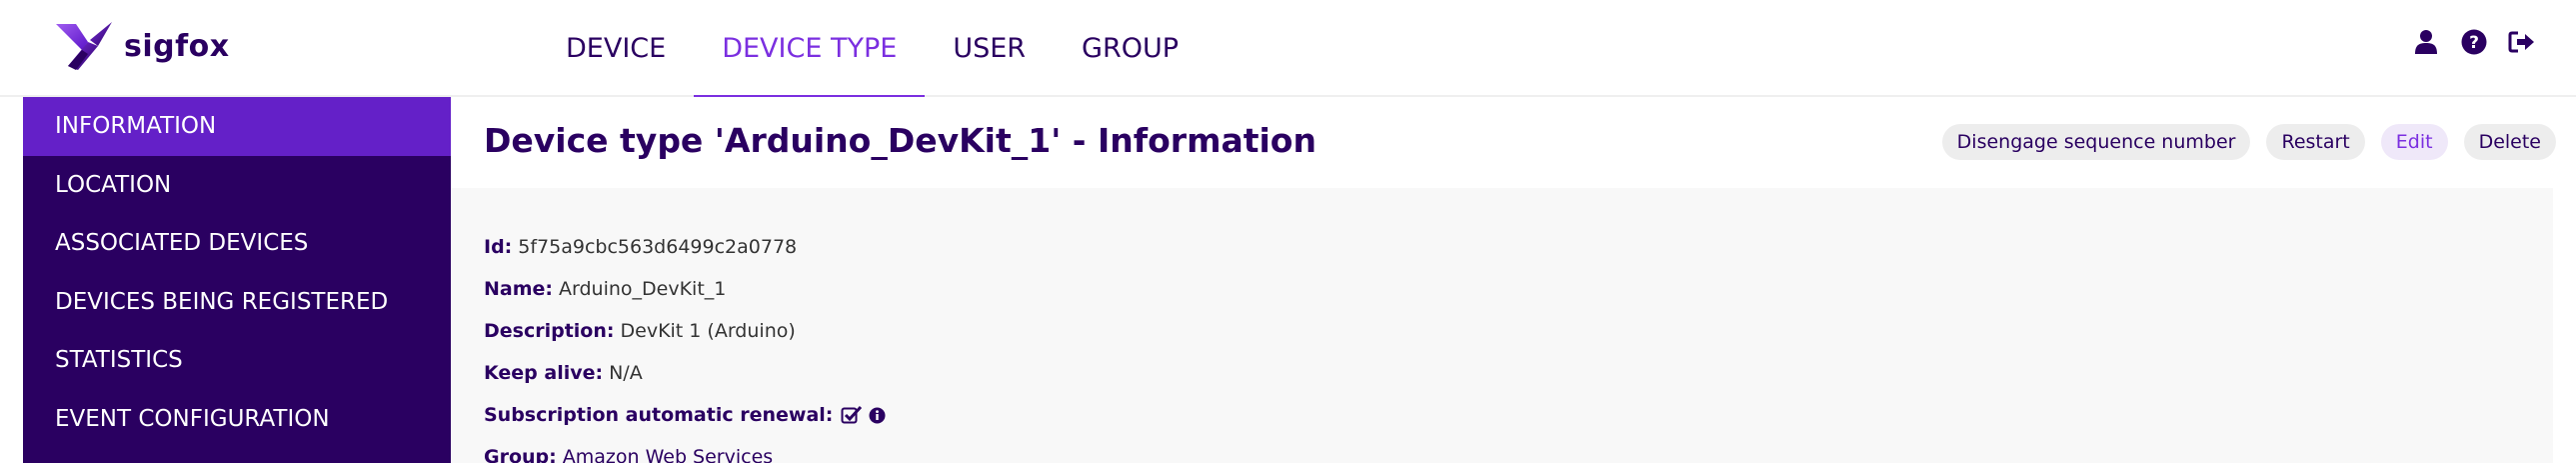  Describe the element at coordinates (84, 46) in the screenshot. I see `sigfox-logo-icon` at that location.